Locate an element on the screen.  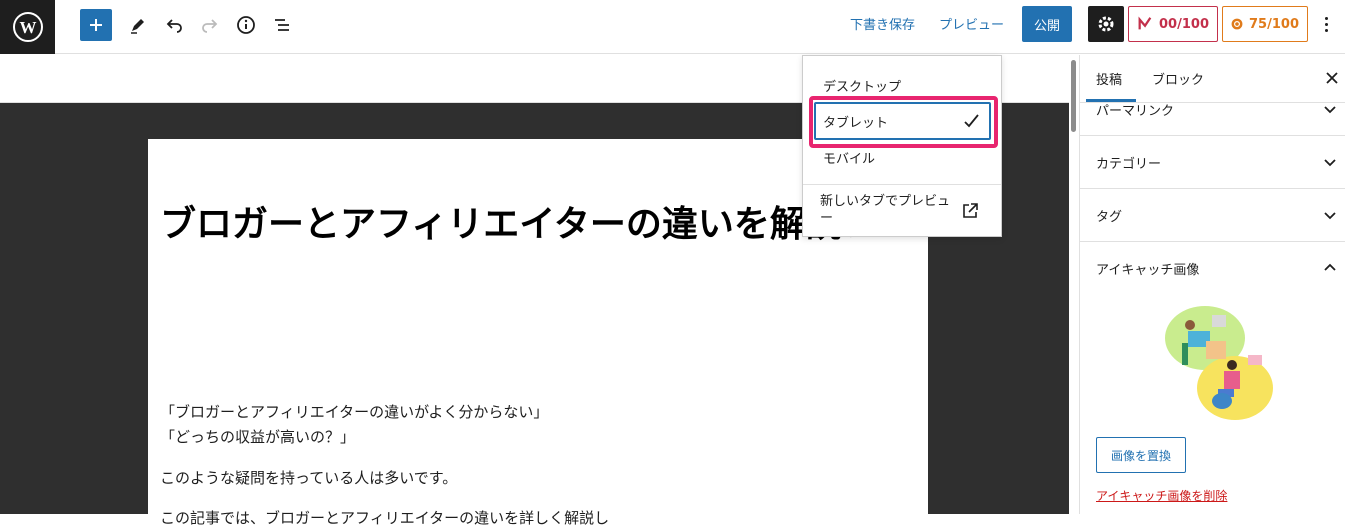
rankmath-score-value: 75/100 is located at coordinates (1274, 24).